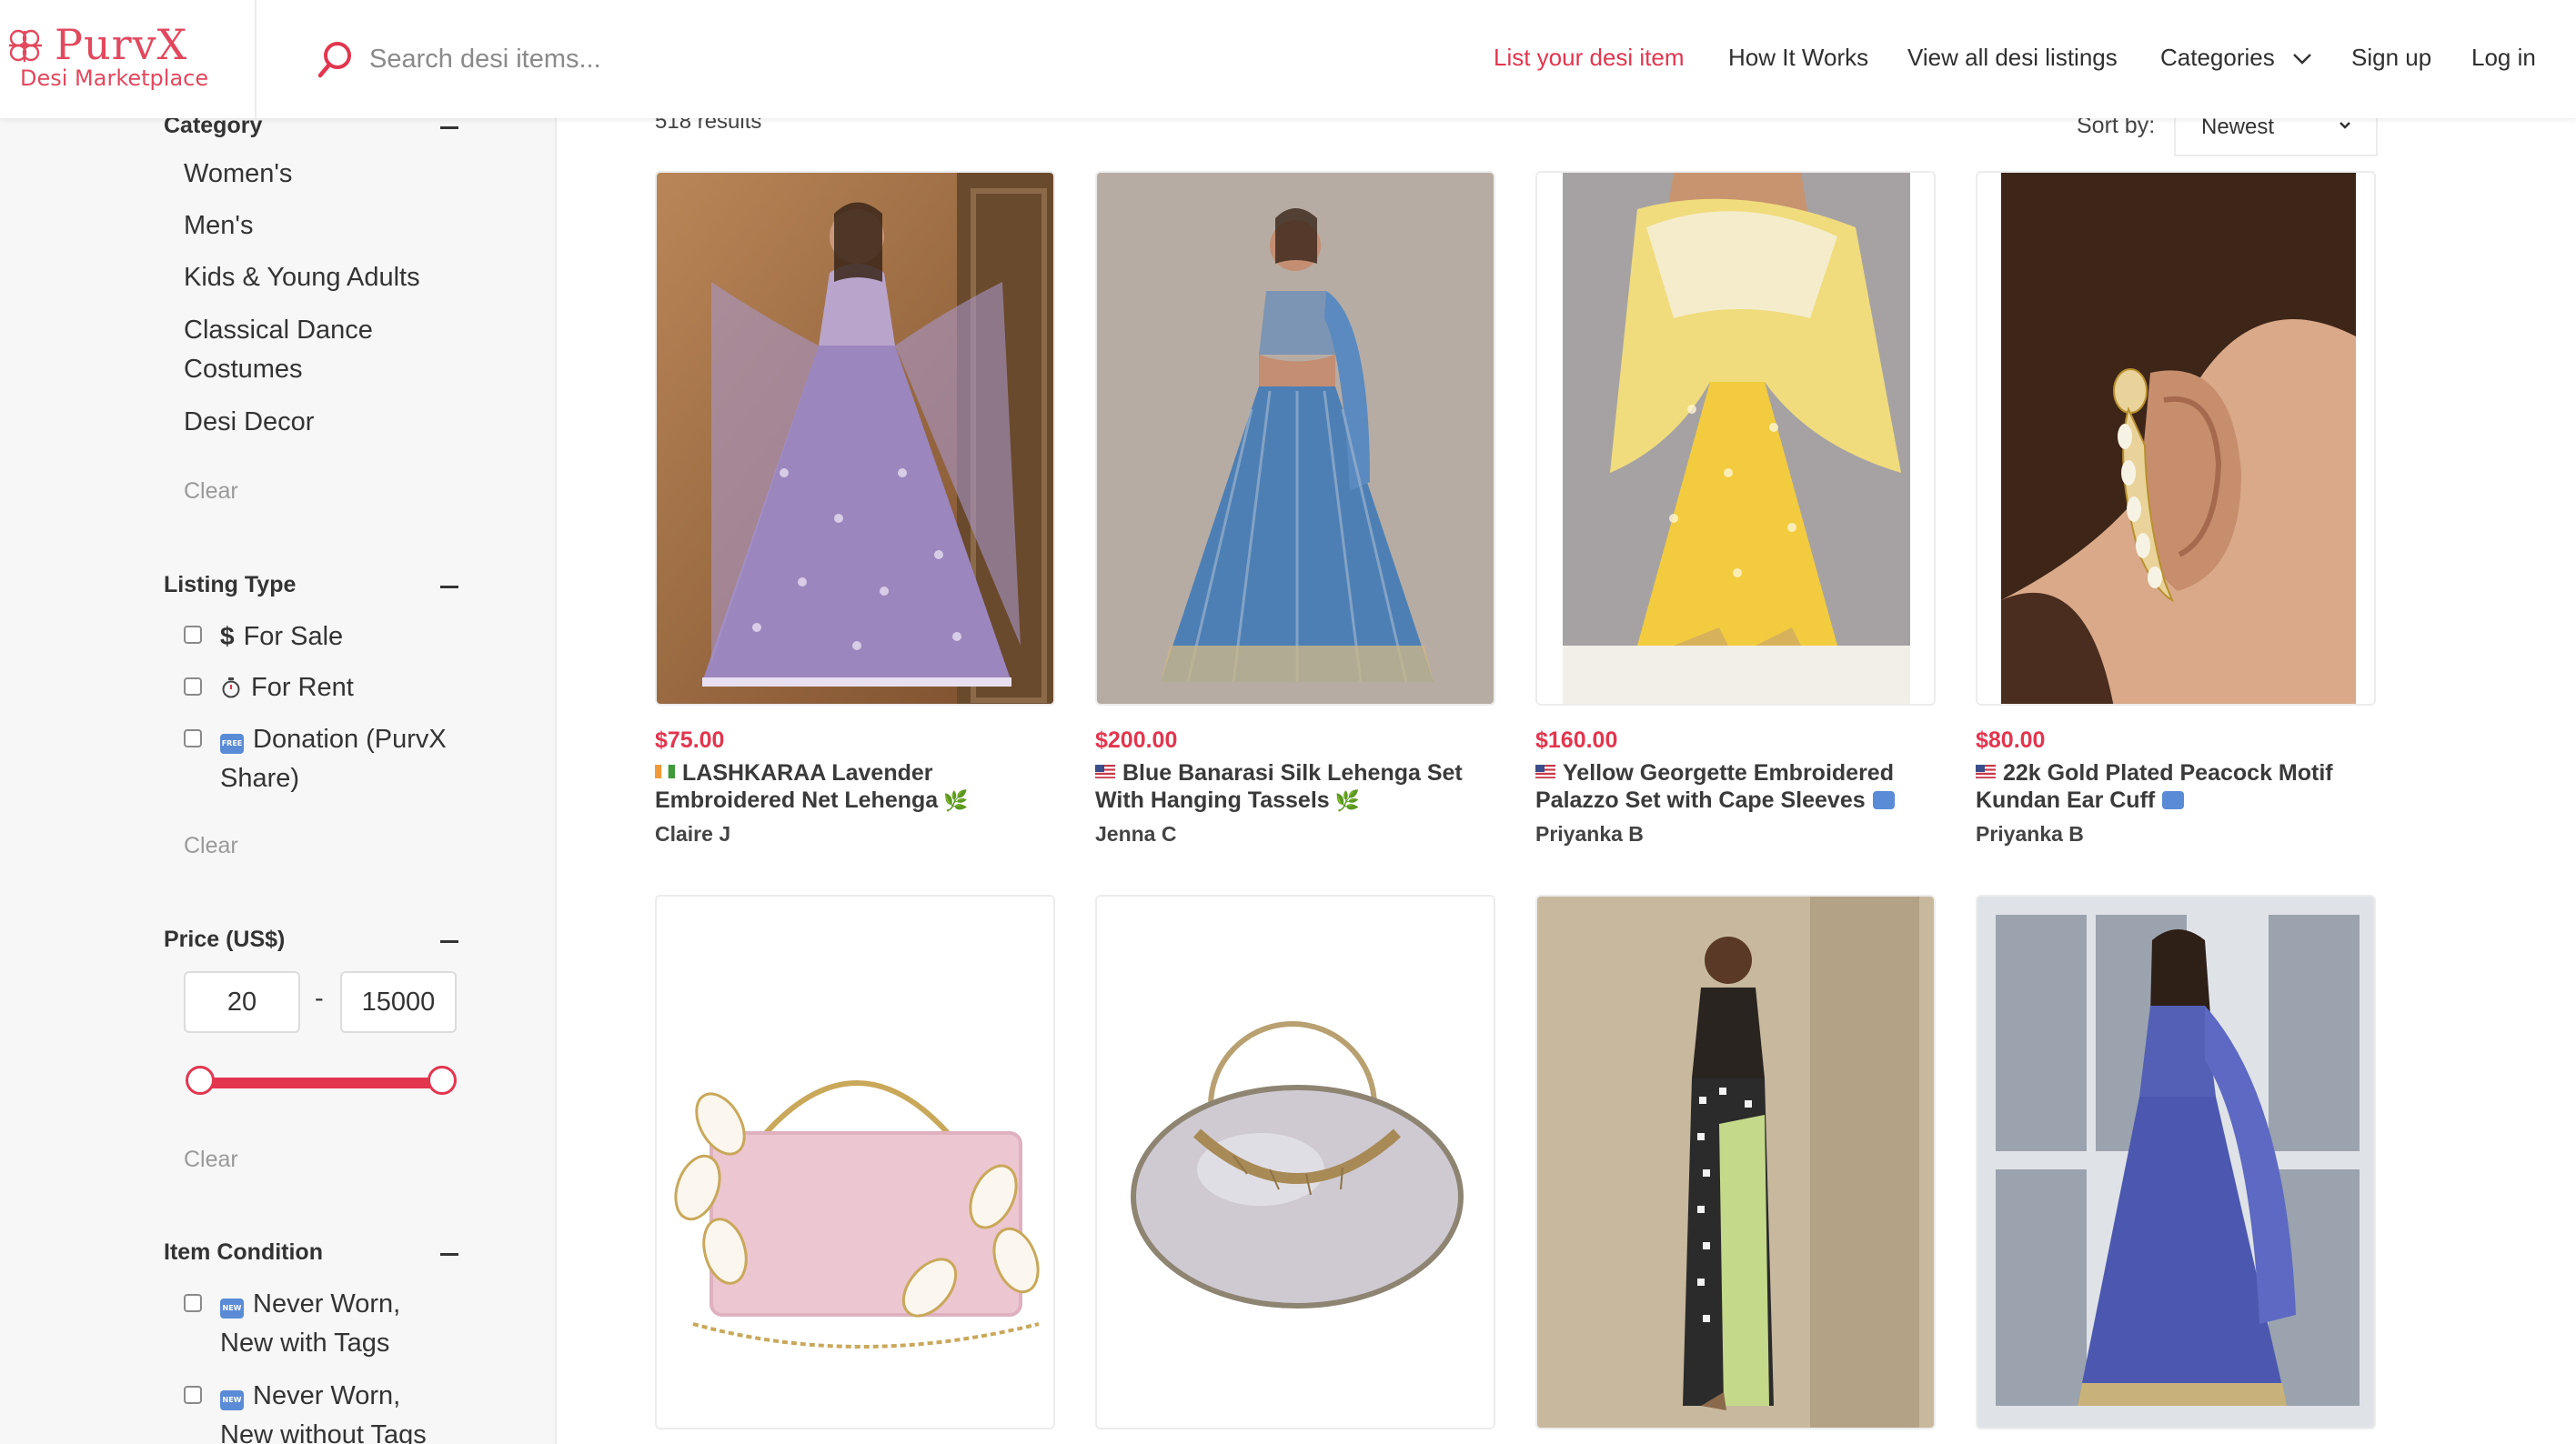 This screenshot has width=2576, height=1444. Describe the element at coordinates (193, 738) in the screenshot. I see `donation-checkbox` at that location.